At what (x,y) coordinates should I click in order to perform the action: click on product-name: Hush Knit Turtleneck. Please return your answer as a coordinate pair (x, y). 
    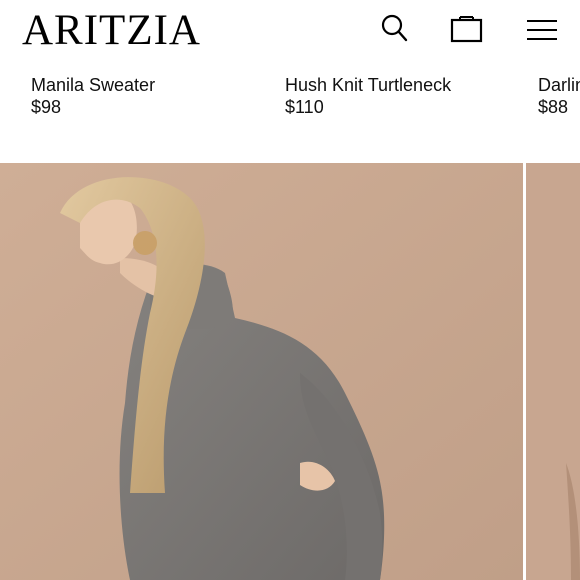
    Looking at the image, I should click on (368, 85).